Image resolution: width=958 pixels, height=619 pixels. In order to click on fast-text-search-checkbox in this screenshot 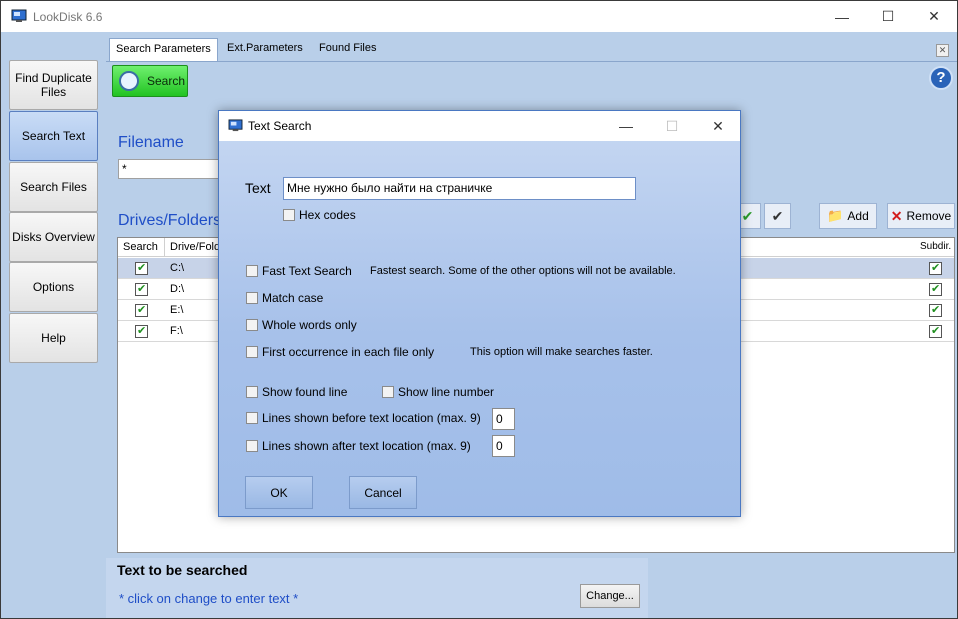, I will do `click(252, 271)`.